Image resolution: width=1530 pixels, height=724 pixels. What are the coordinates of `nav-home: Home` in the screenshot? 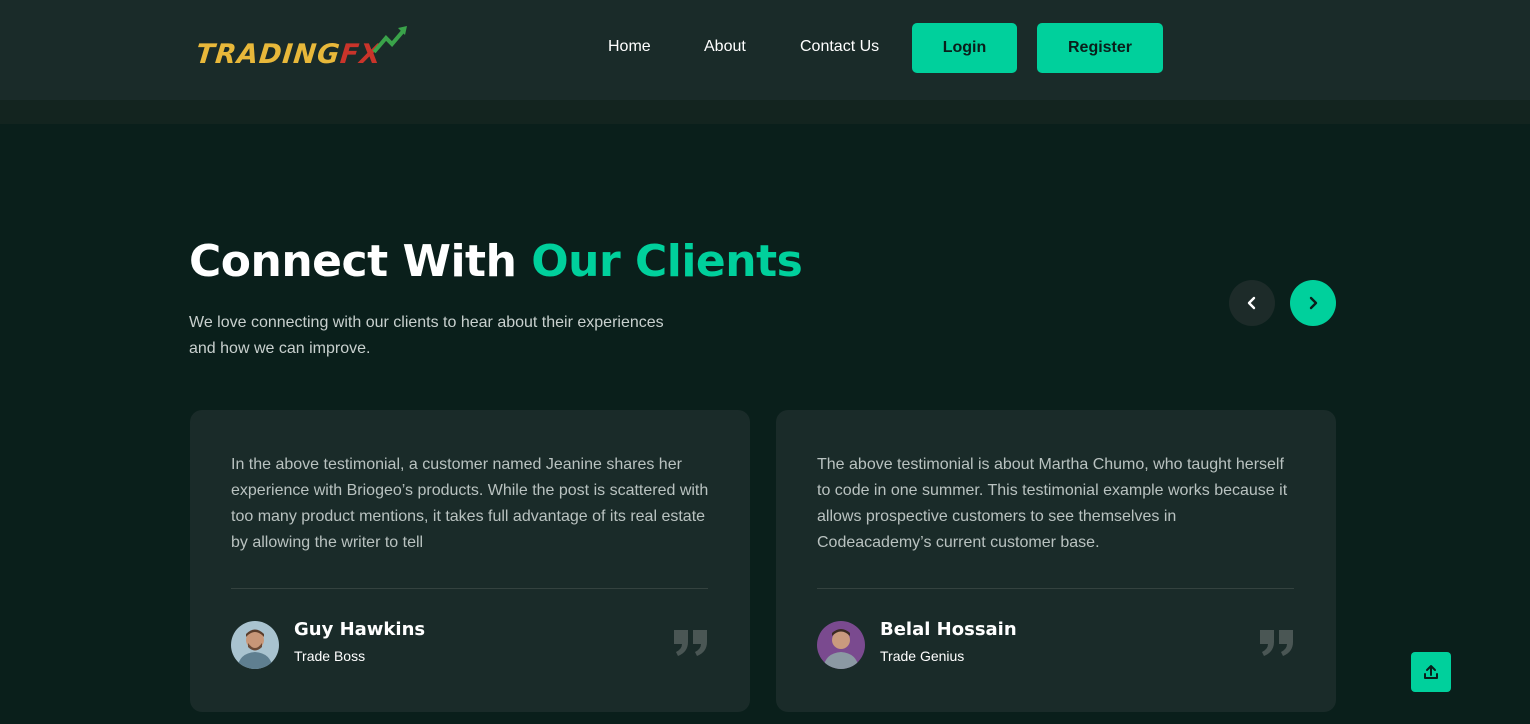 It's located at (629, 47).